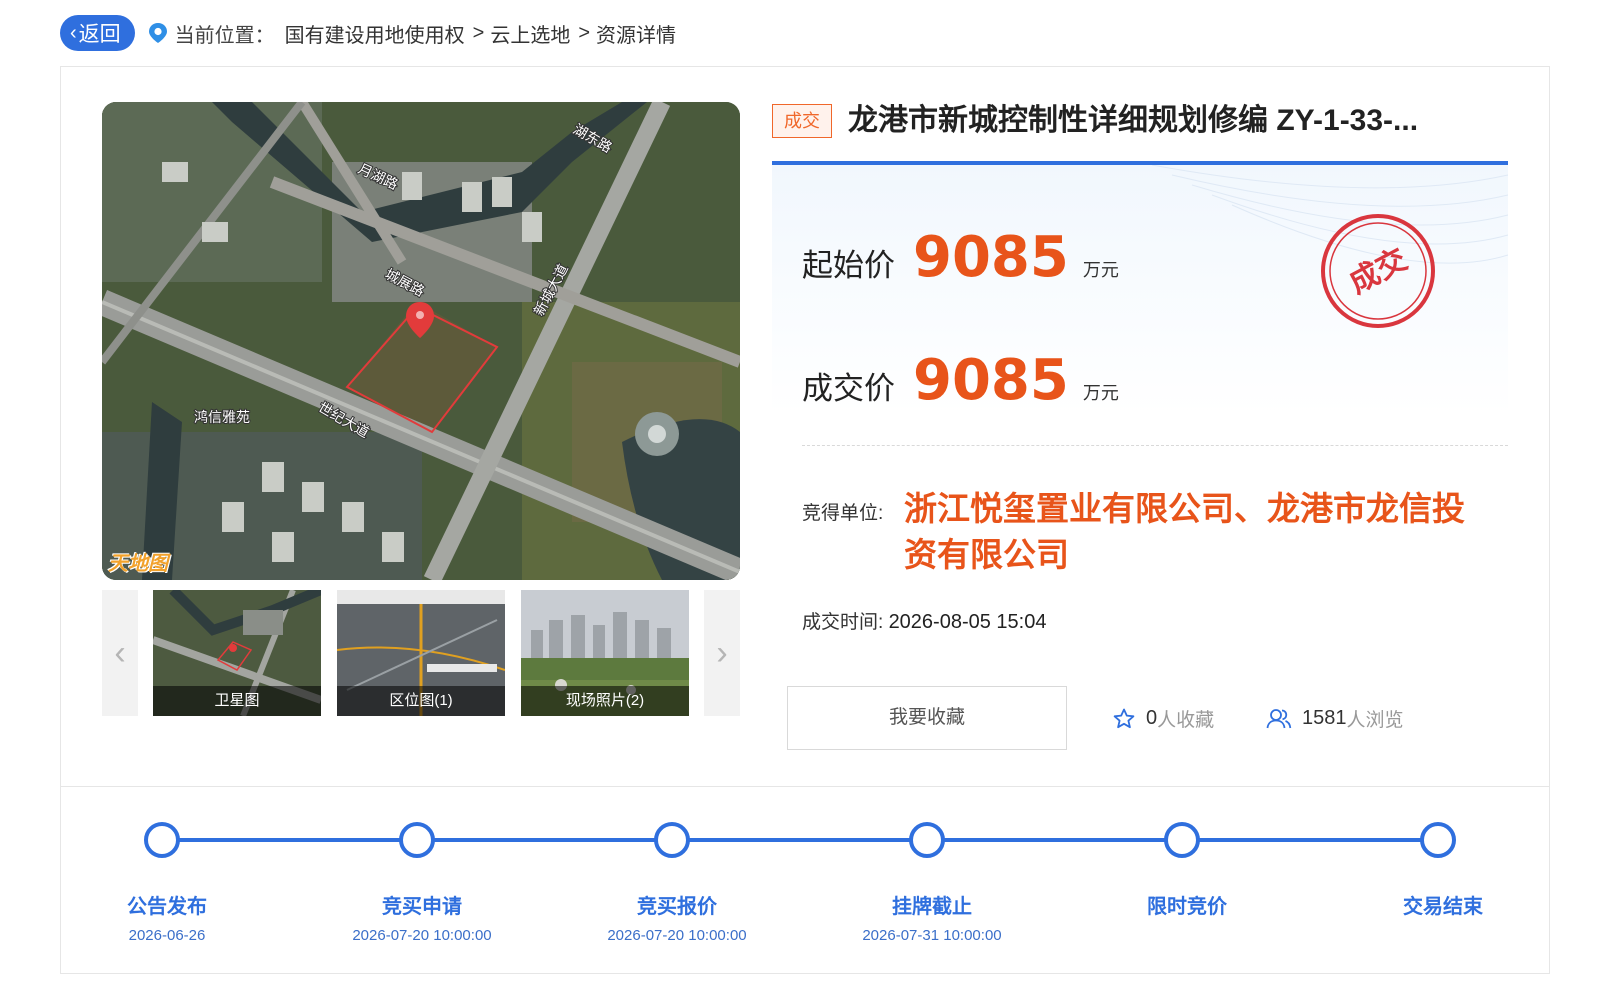 The height and width of the screenshot is (1006, 1600). I want to click on views-count: 1581, so click(1324, 718).